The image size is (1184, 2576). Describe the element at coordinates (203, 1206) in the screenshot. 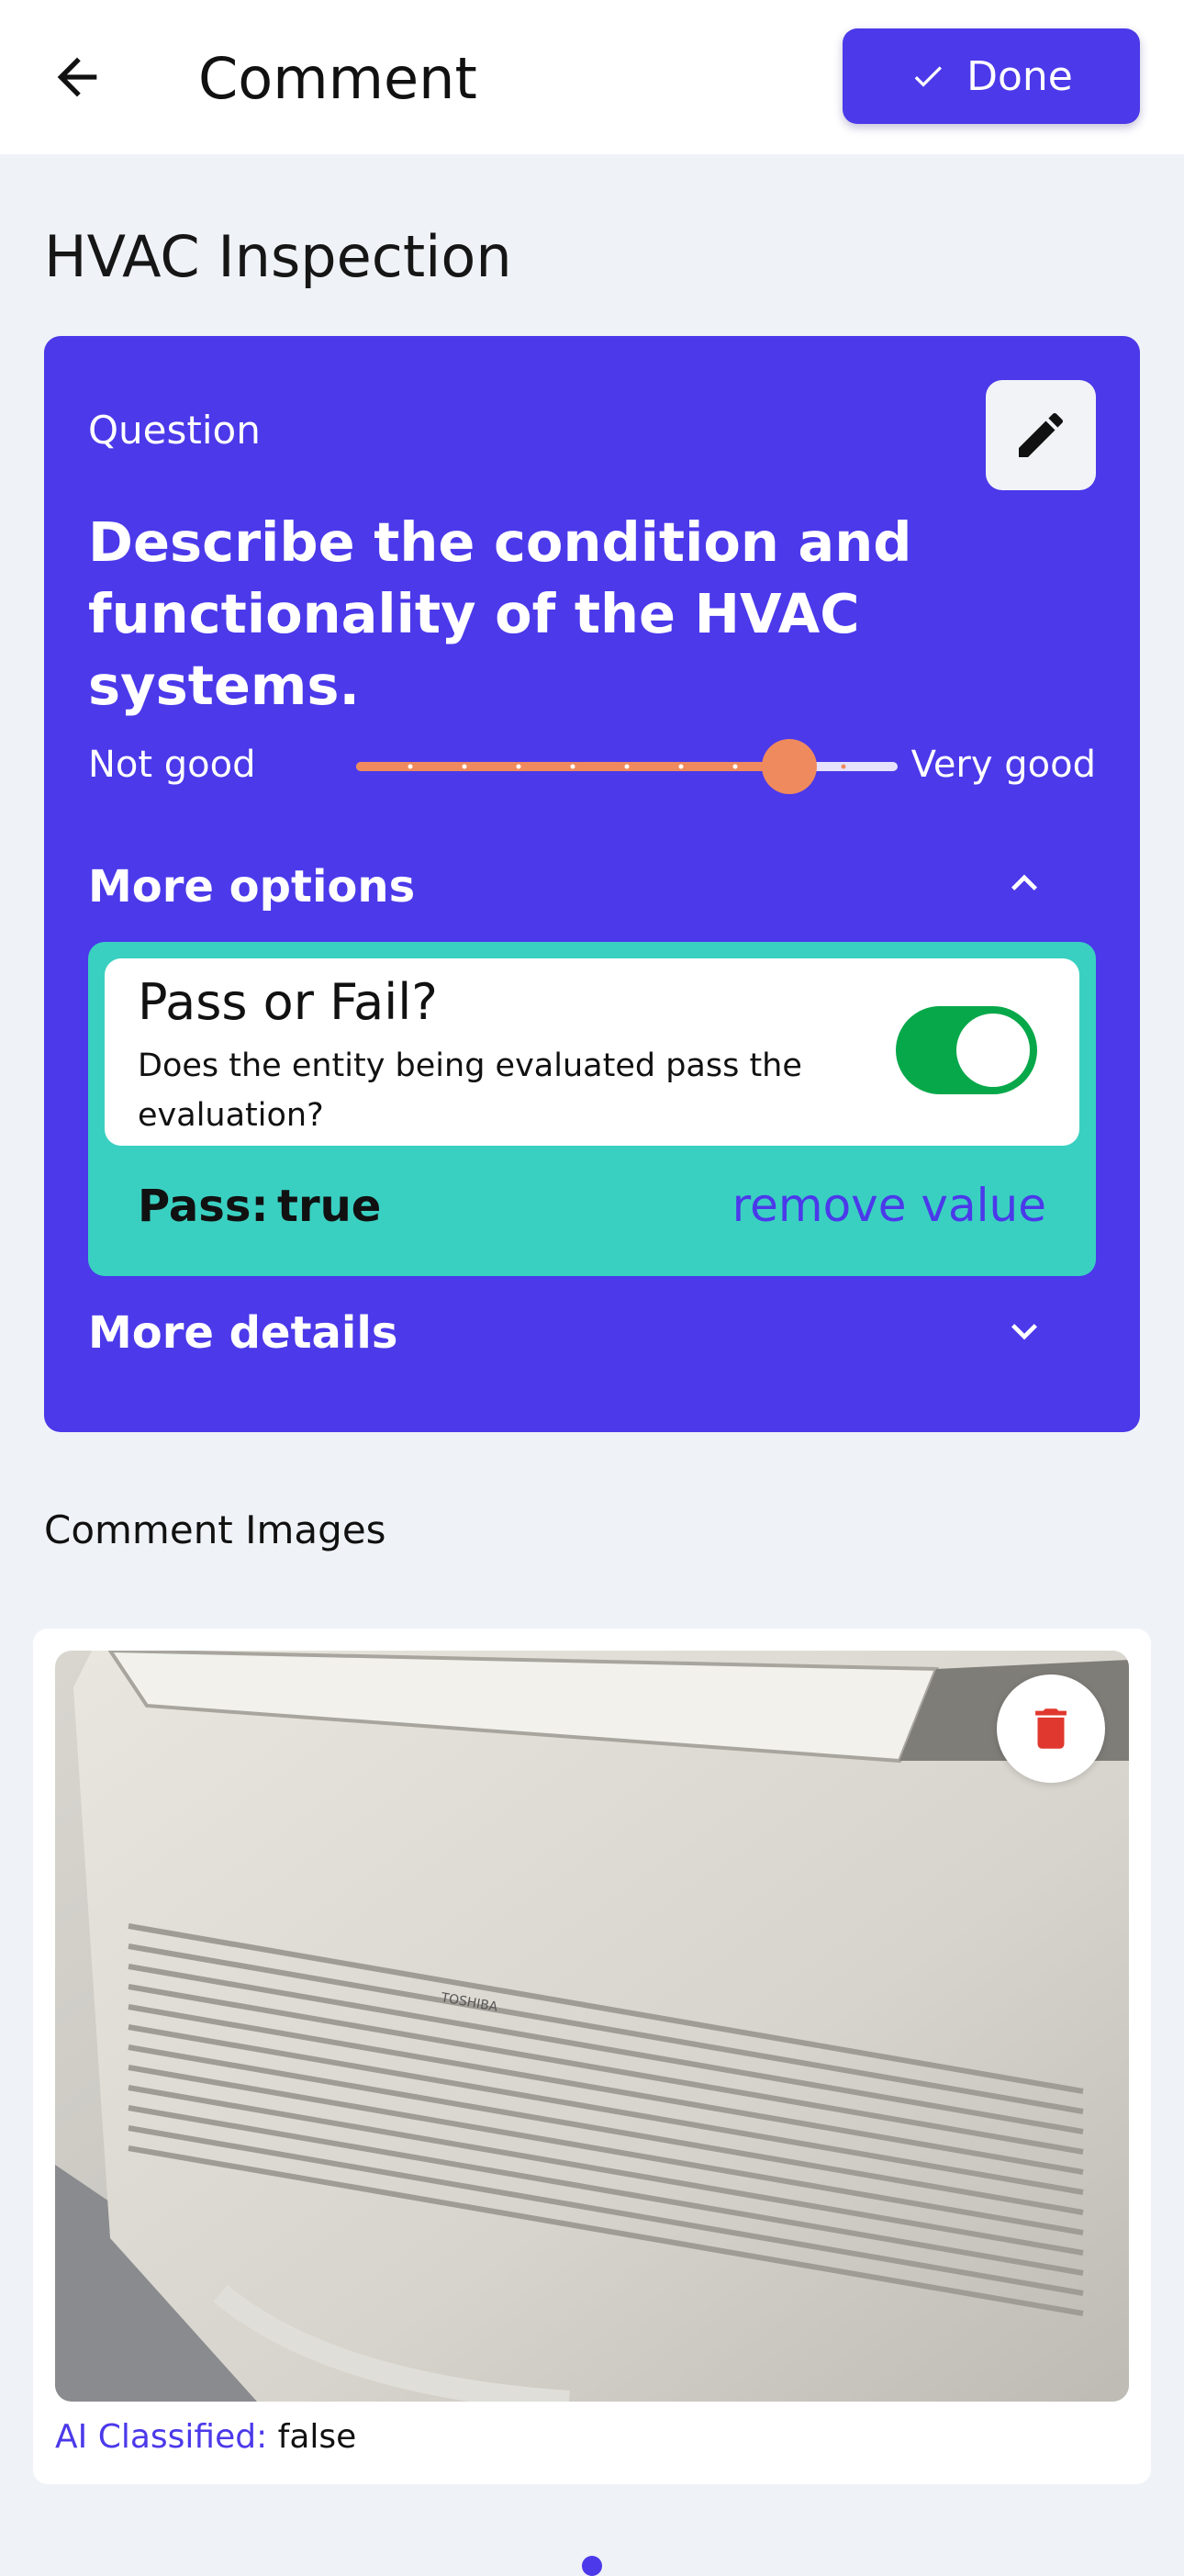

I see `pass-result-label: Pass:` at that location.